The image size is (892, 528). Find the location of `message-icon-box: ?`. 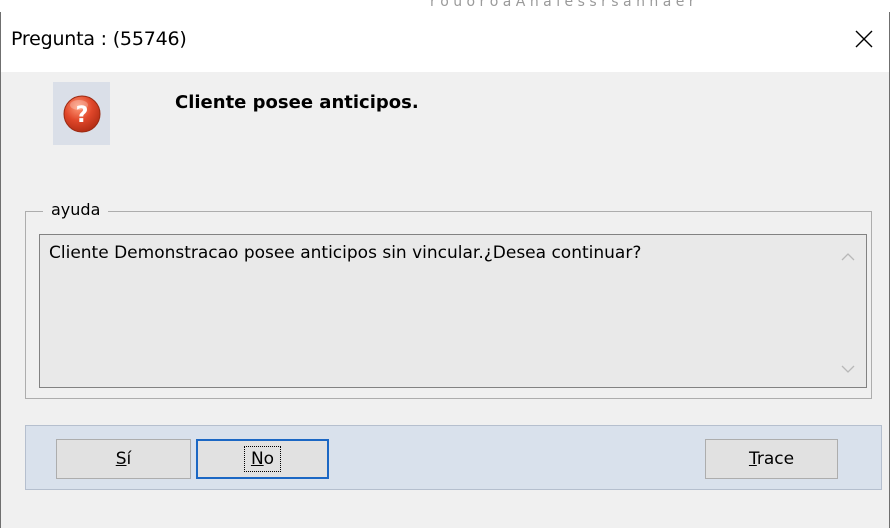

message-icon-box: ? is located at coordinates (81, 113).